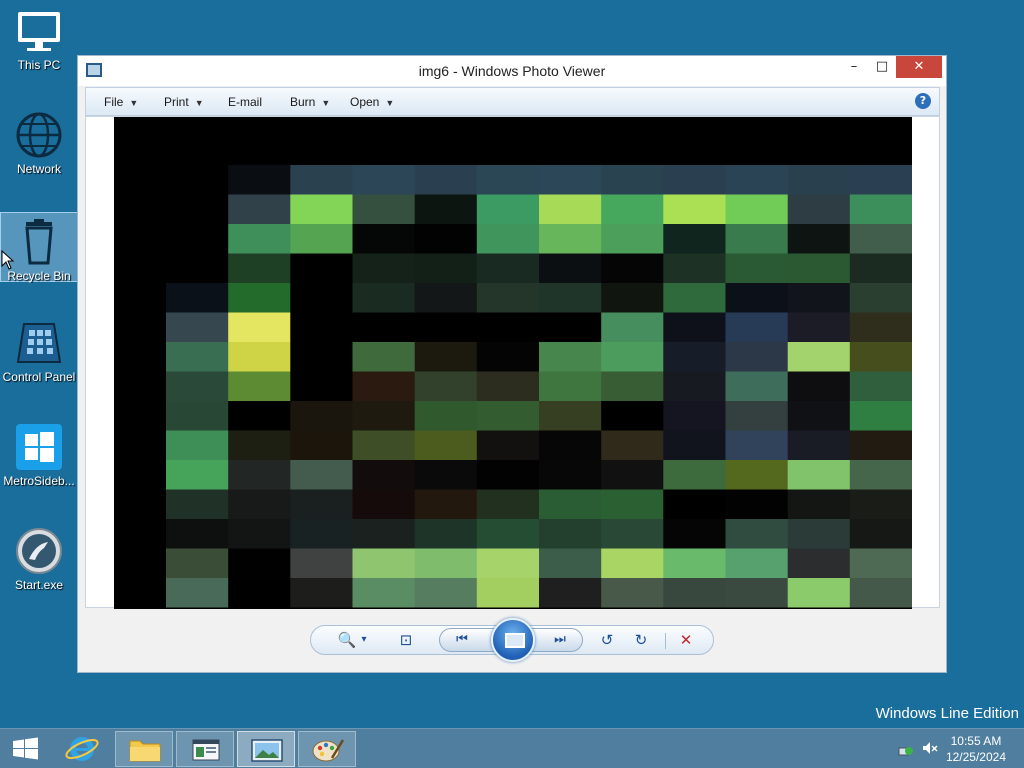 The height and width of the screenshot is (768, 1024). I want to click on taskbar-app-window, so click(205, 749).